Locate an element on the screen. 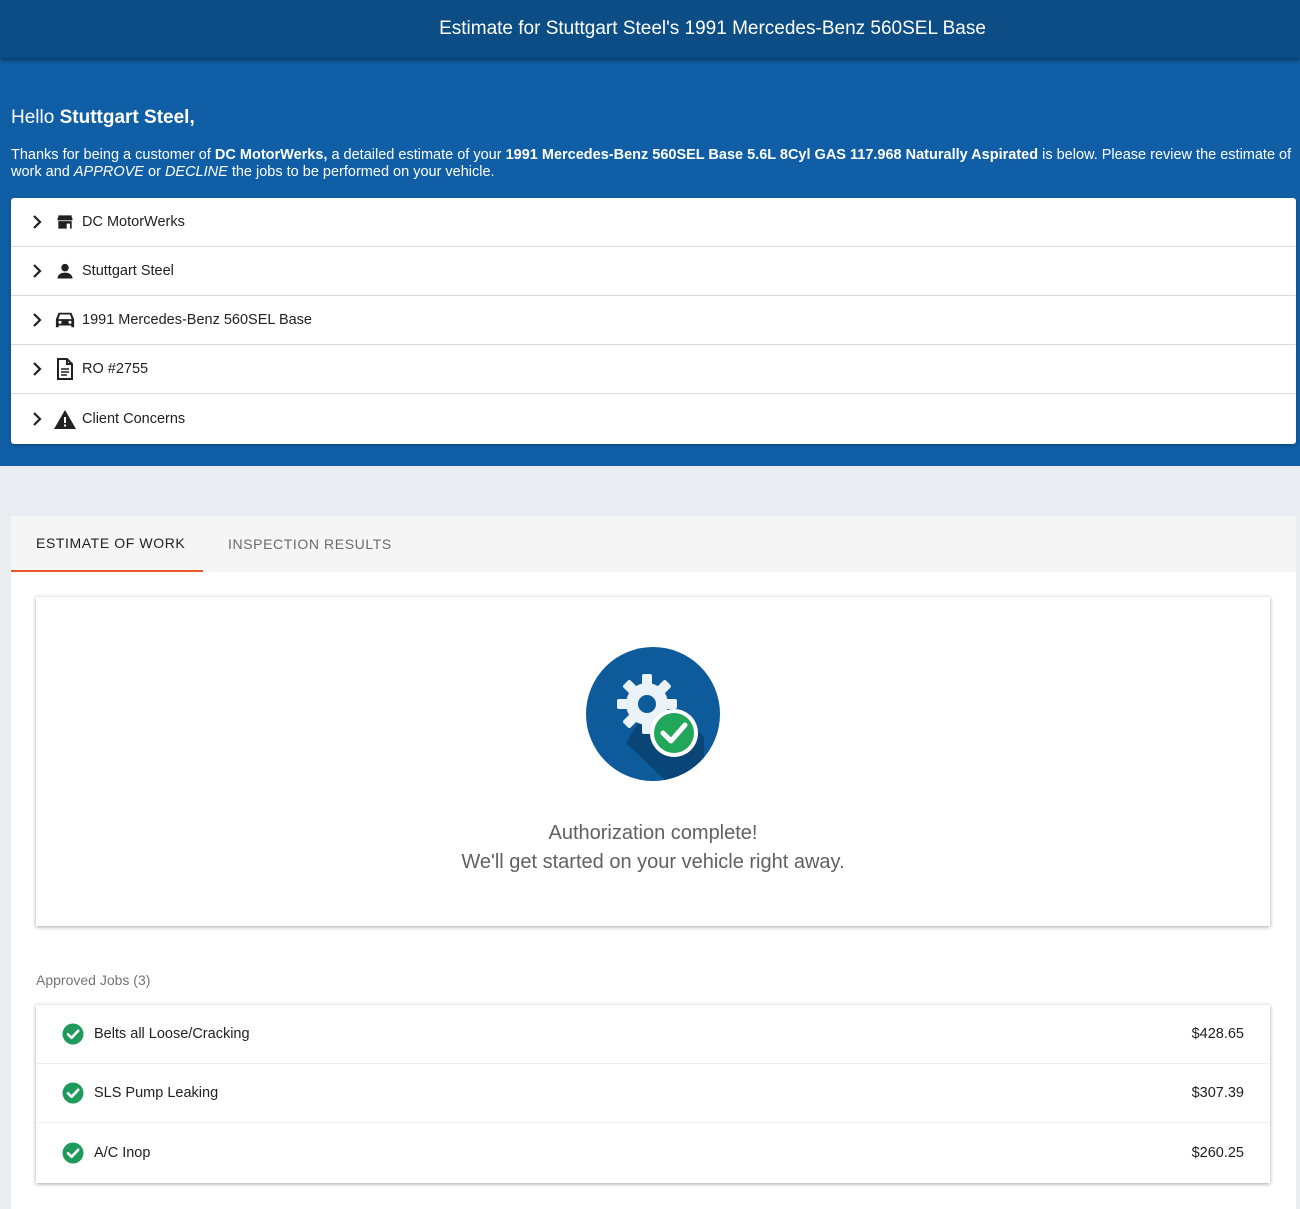 Image resolution: width=1300 pixels, height=1209 pixels. job-name: A/C Inop is located at coordinates (122, 1153).